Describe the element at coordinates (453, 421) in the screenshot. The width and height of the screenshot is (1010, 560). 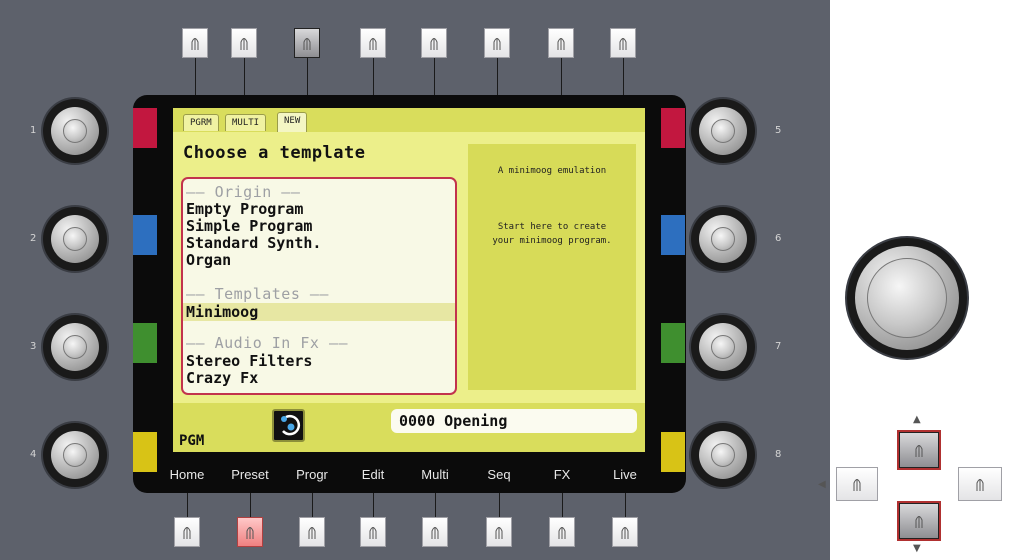
I see `status-text: 0000 Opening` at that location.